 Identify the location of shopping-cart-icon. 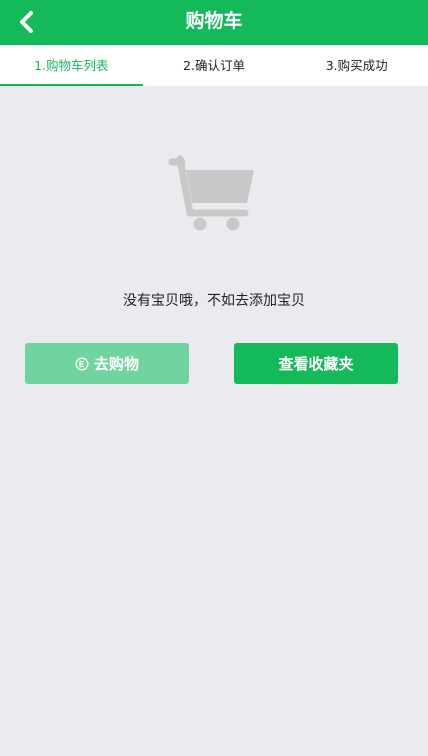
(211, 193).